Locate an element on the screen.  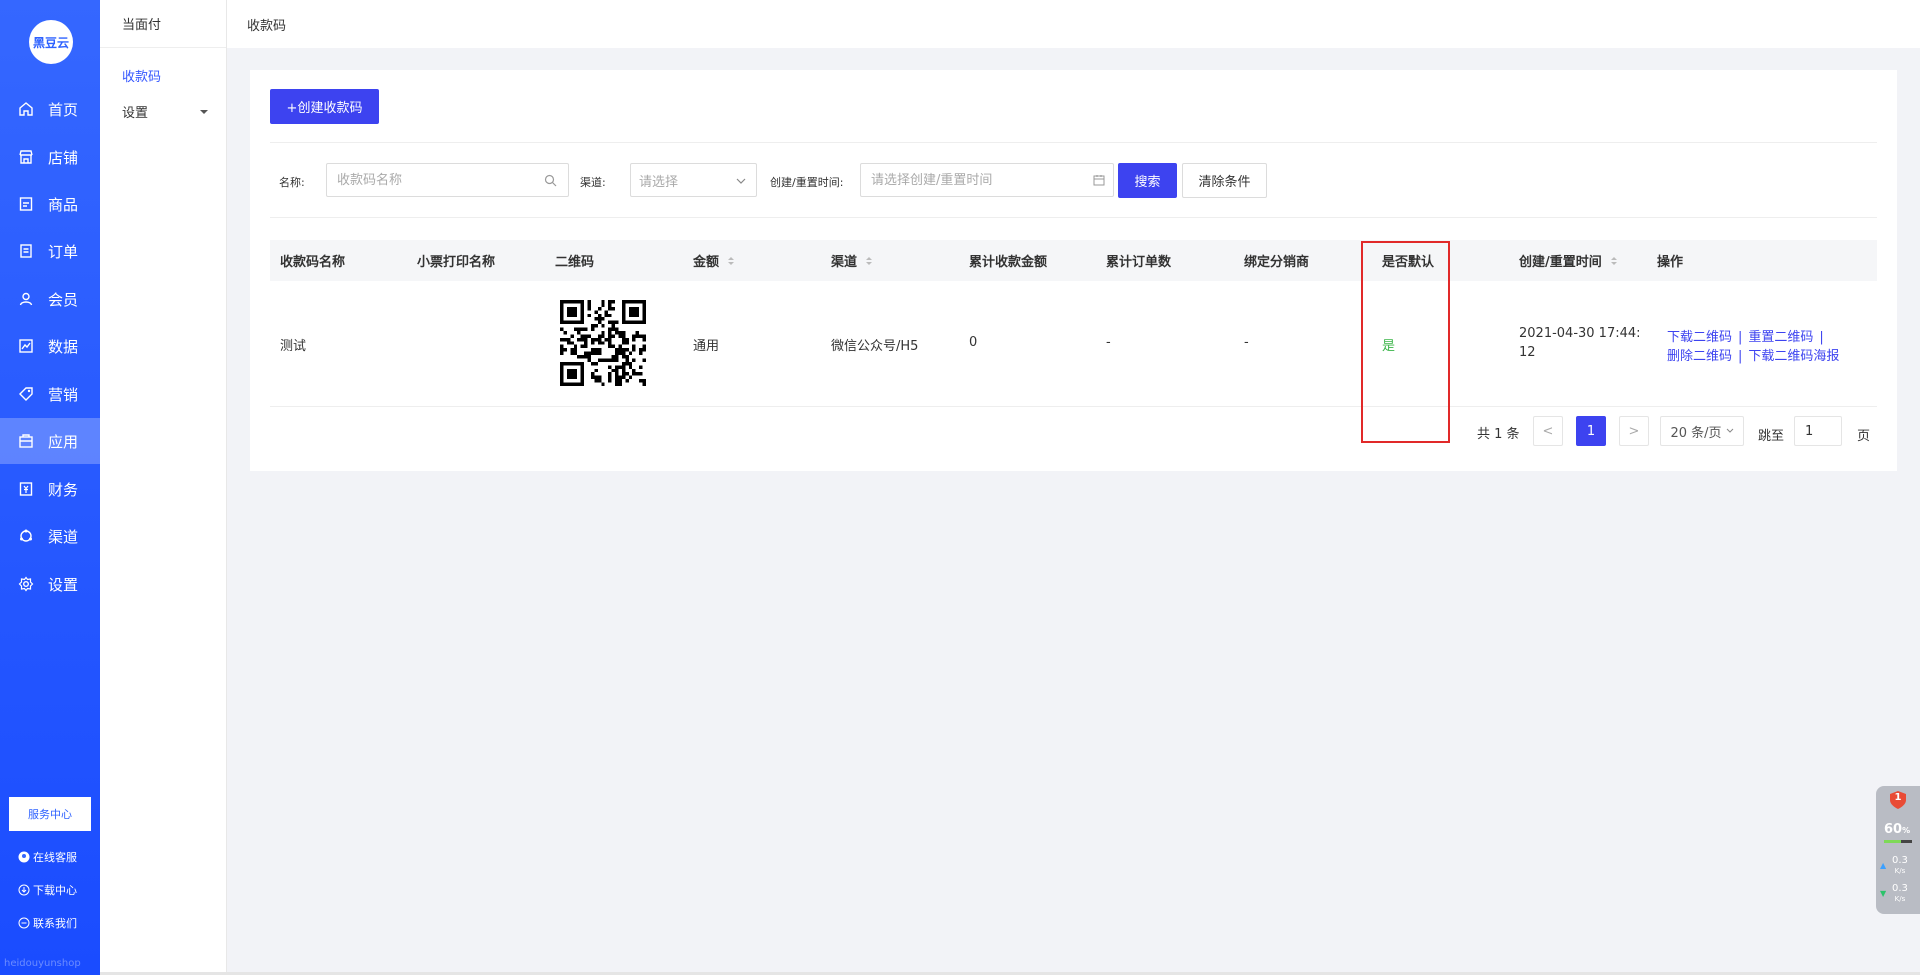
column-header: 累计订单数 is located at coordinates (1139, 262).